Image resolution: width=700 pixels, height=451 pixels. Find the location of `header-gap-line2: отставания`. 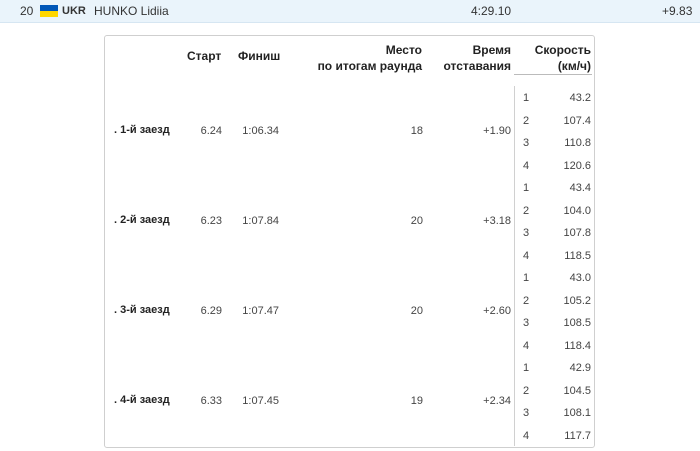

header-gap-line2: отставания is located at coordinates (477, 66).